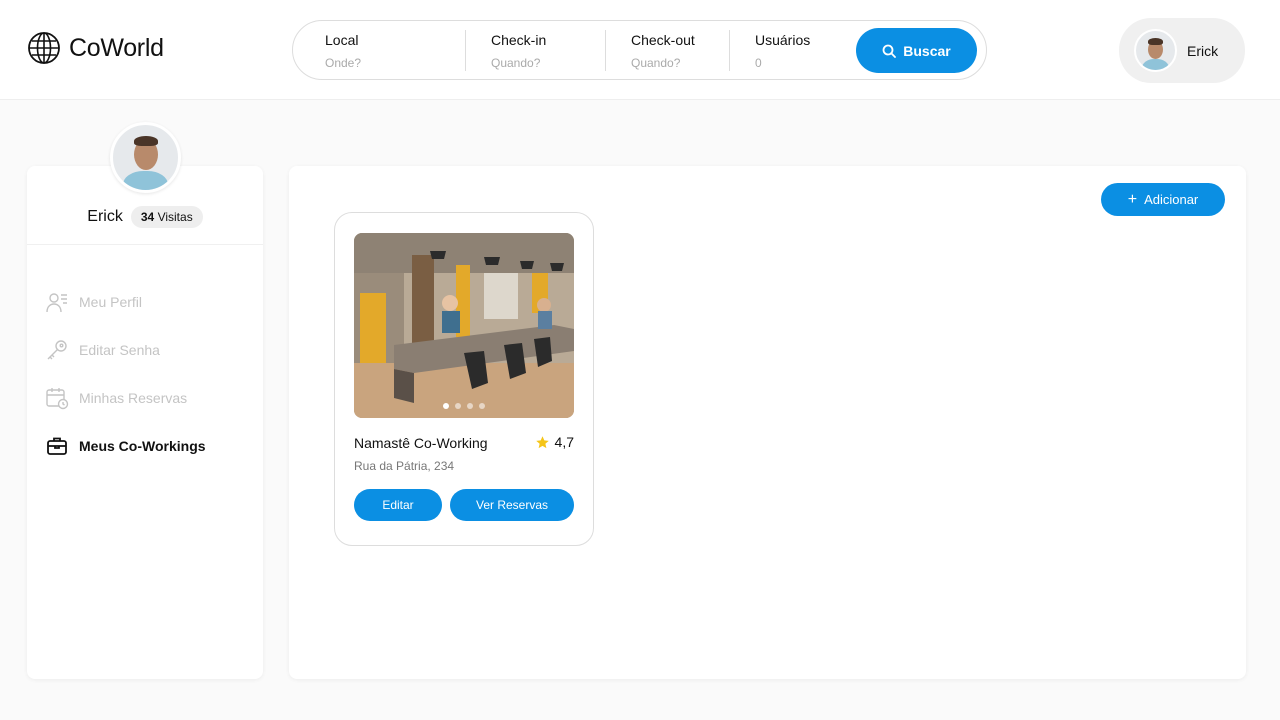 The width and height of the screenshot is (1280, 720). I want to click on office-photo-image, so click(464, 325).